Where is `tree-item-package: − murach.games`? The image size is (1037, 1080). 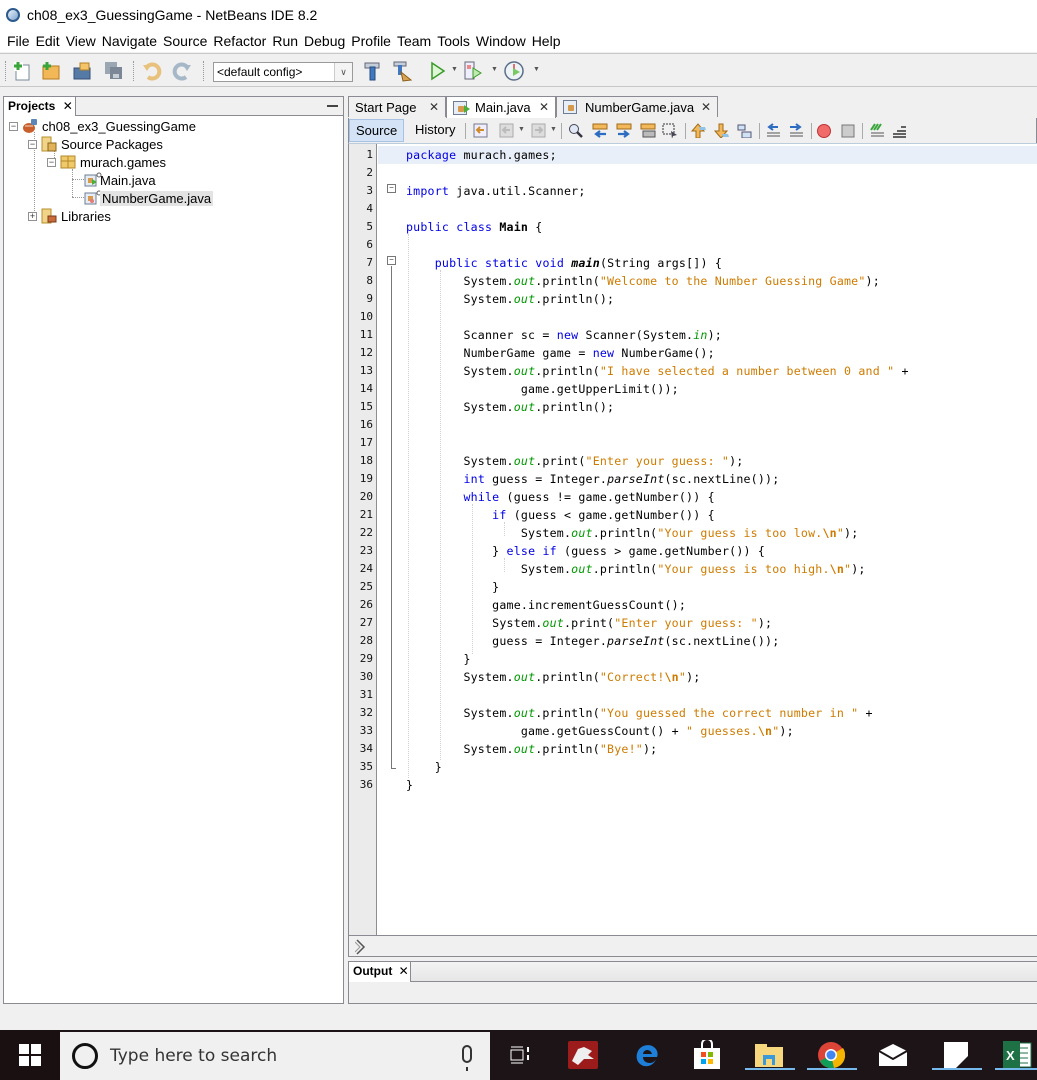
tree-item-package: − murach.games is located at coordinates (106, 162).